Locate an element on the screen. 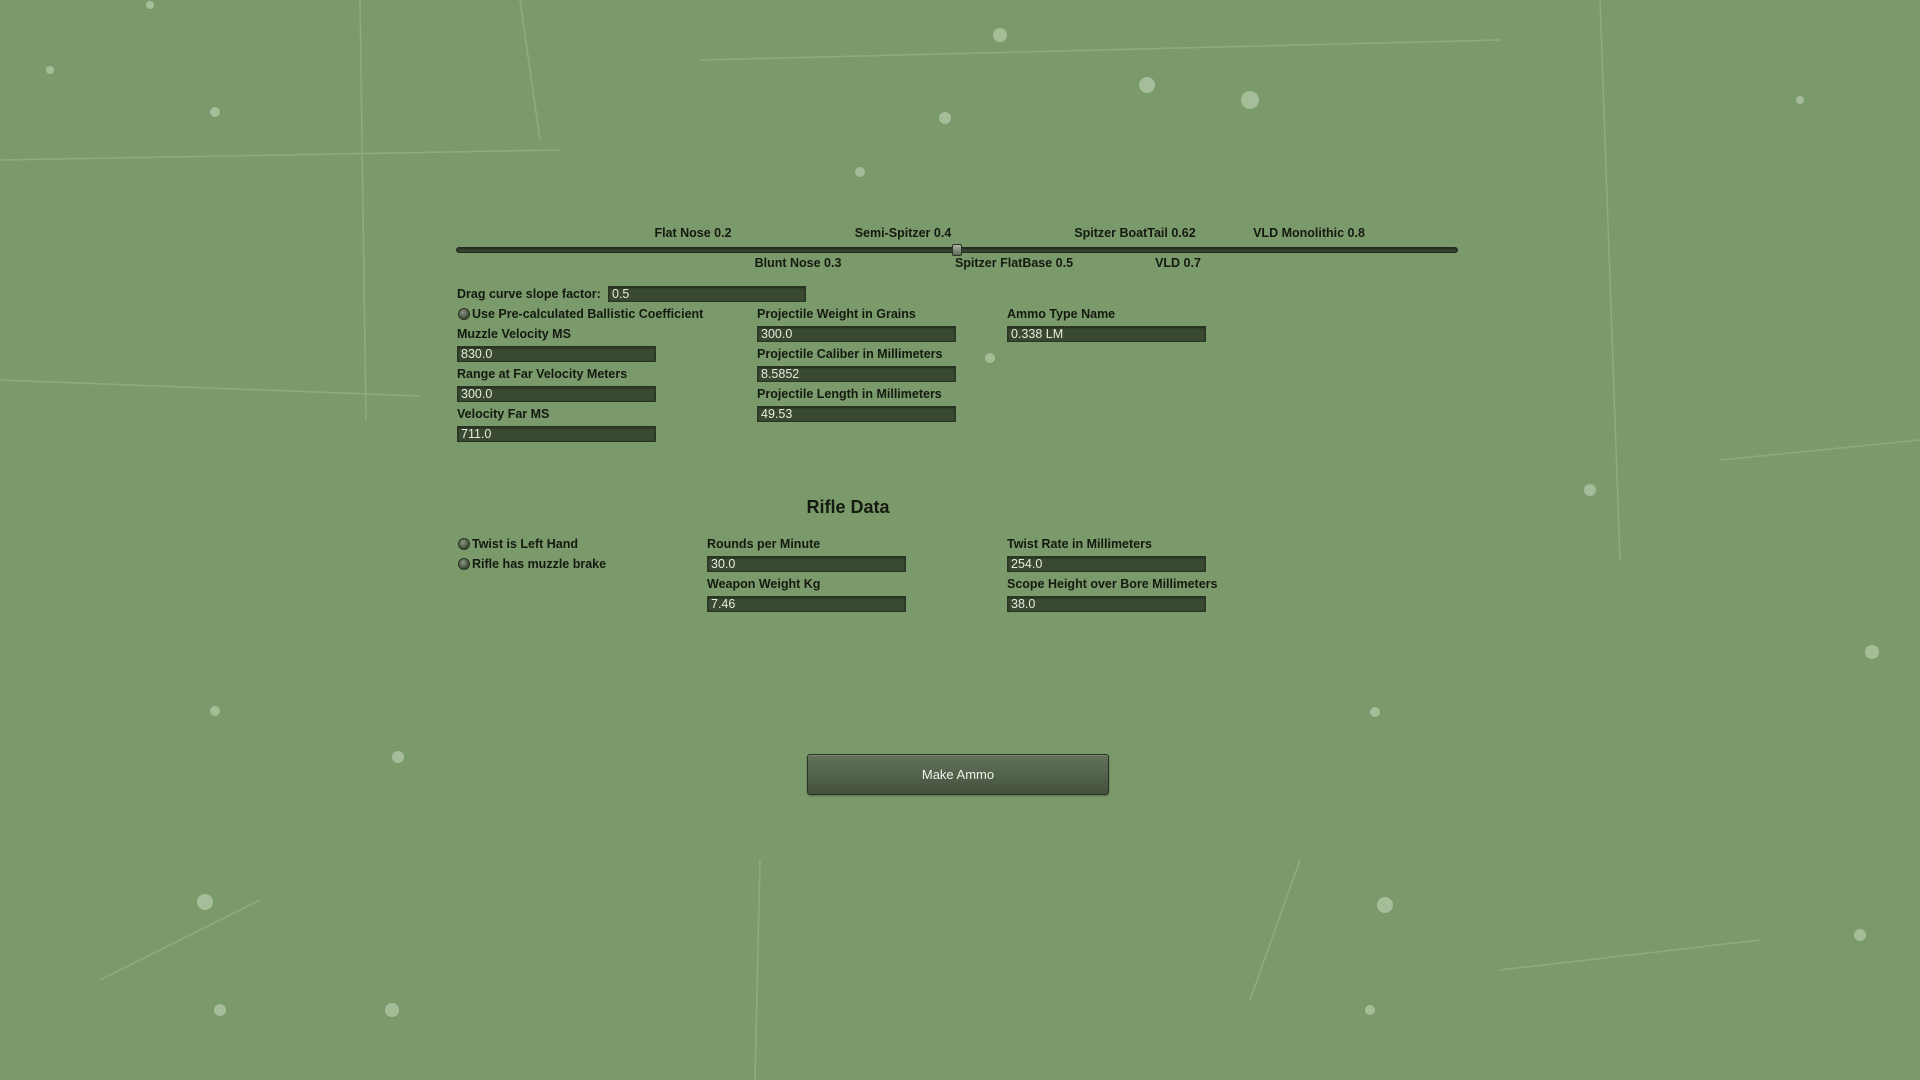 The image size is (1920, 1080). muzzle-brake-label: Rifle has muzzle brake is located at coordinates (539, 564).